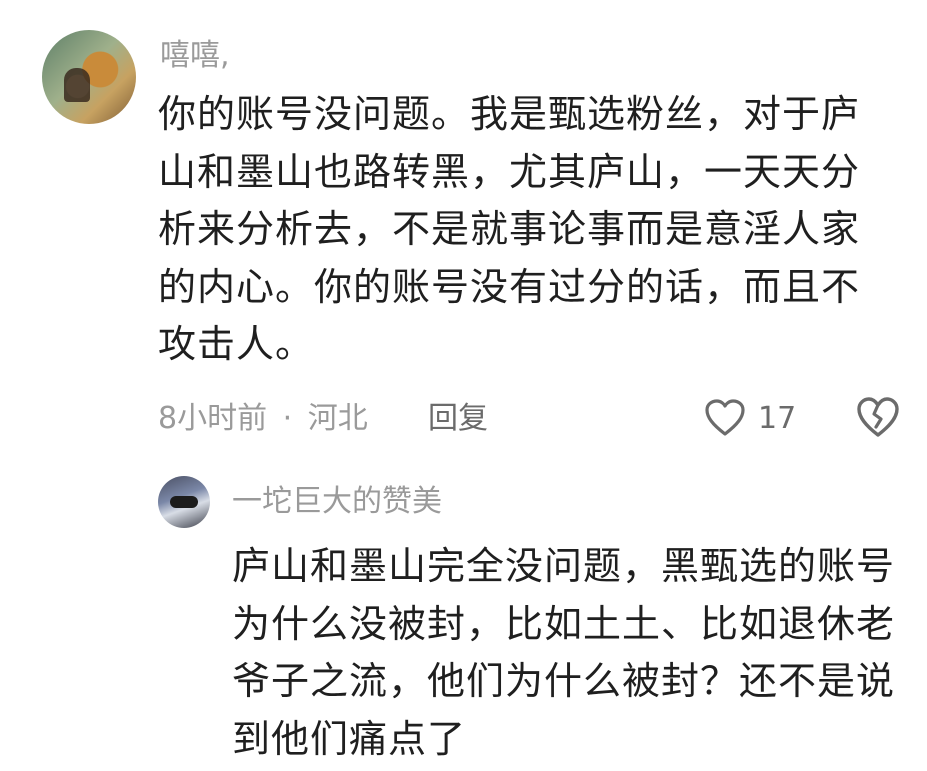 The image size is (927, 771). Describe the element at coordinates (564, 681) in the screenshot. I see `reply-line: 爷子之流，他们为什么被封？还不是说` at that location.